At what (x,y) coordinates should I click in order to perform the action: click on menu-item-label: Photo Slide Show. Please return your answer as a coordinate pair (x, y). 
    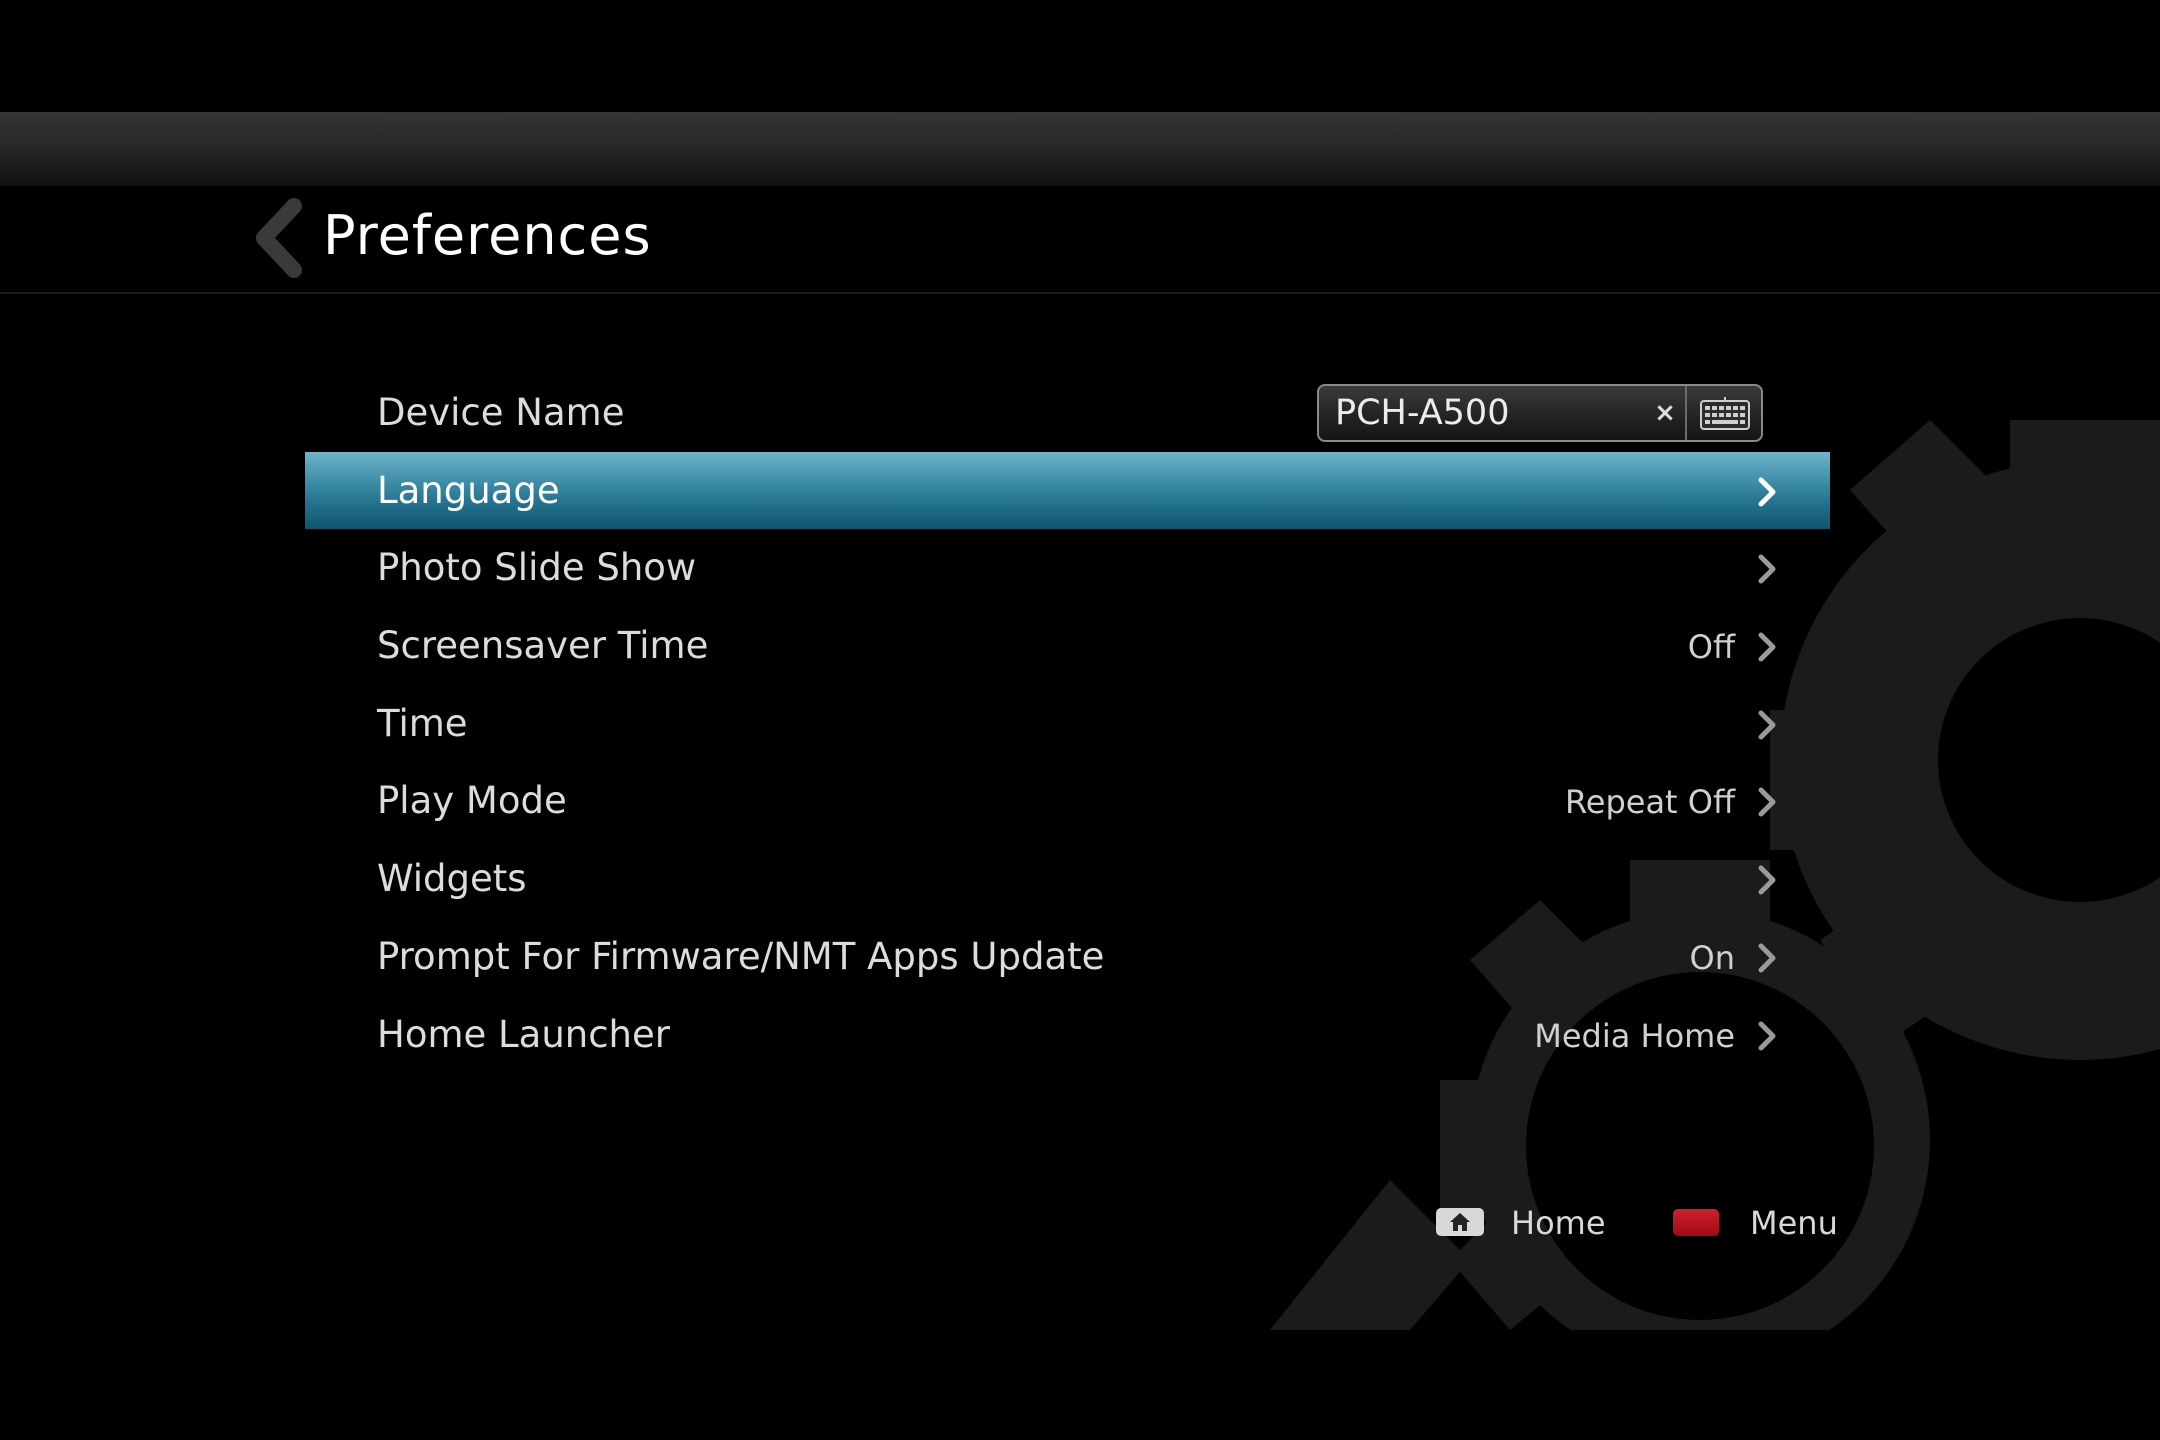
    Looking at the image, I should click on (537, 568).